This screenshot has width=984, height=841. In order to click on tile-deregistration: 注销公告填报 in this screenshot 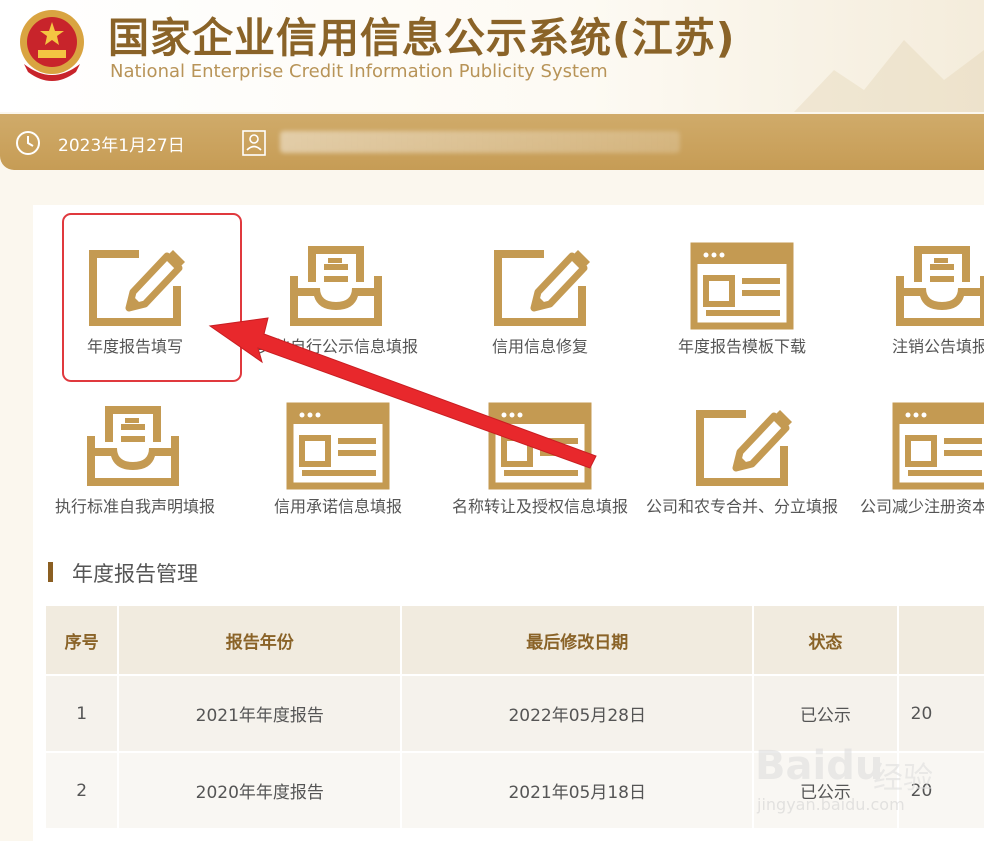, I will do `click(914, 297)`.